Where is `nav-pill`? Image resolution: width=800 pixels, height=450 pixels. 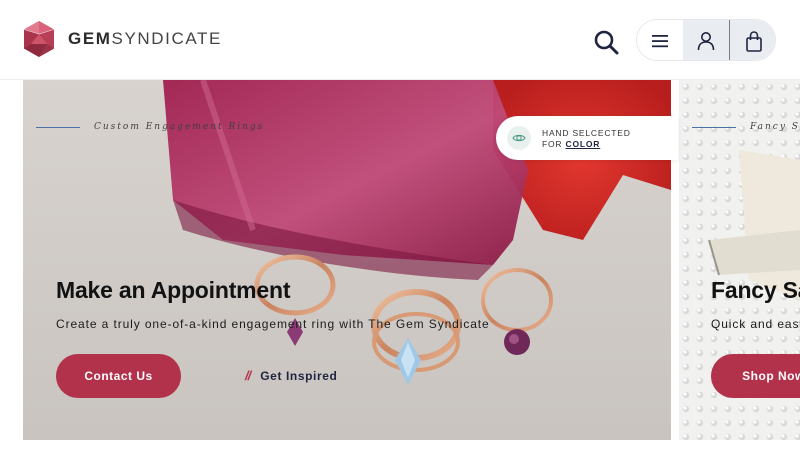 nav-pill is located at coordinates (706, 40).